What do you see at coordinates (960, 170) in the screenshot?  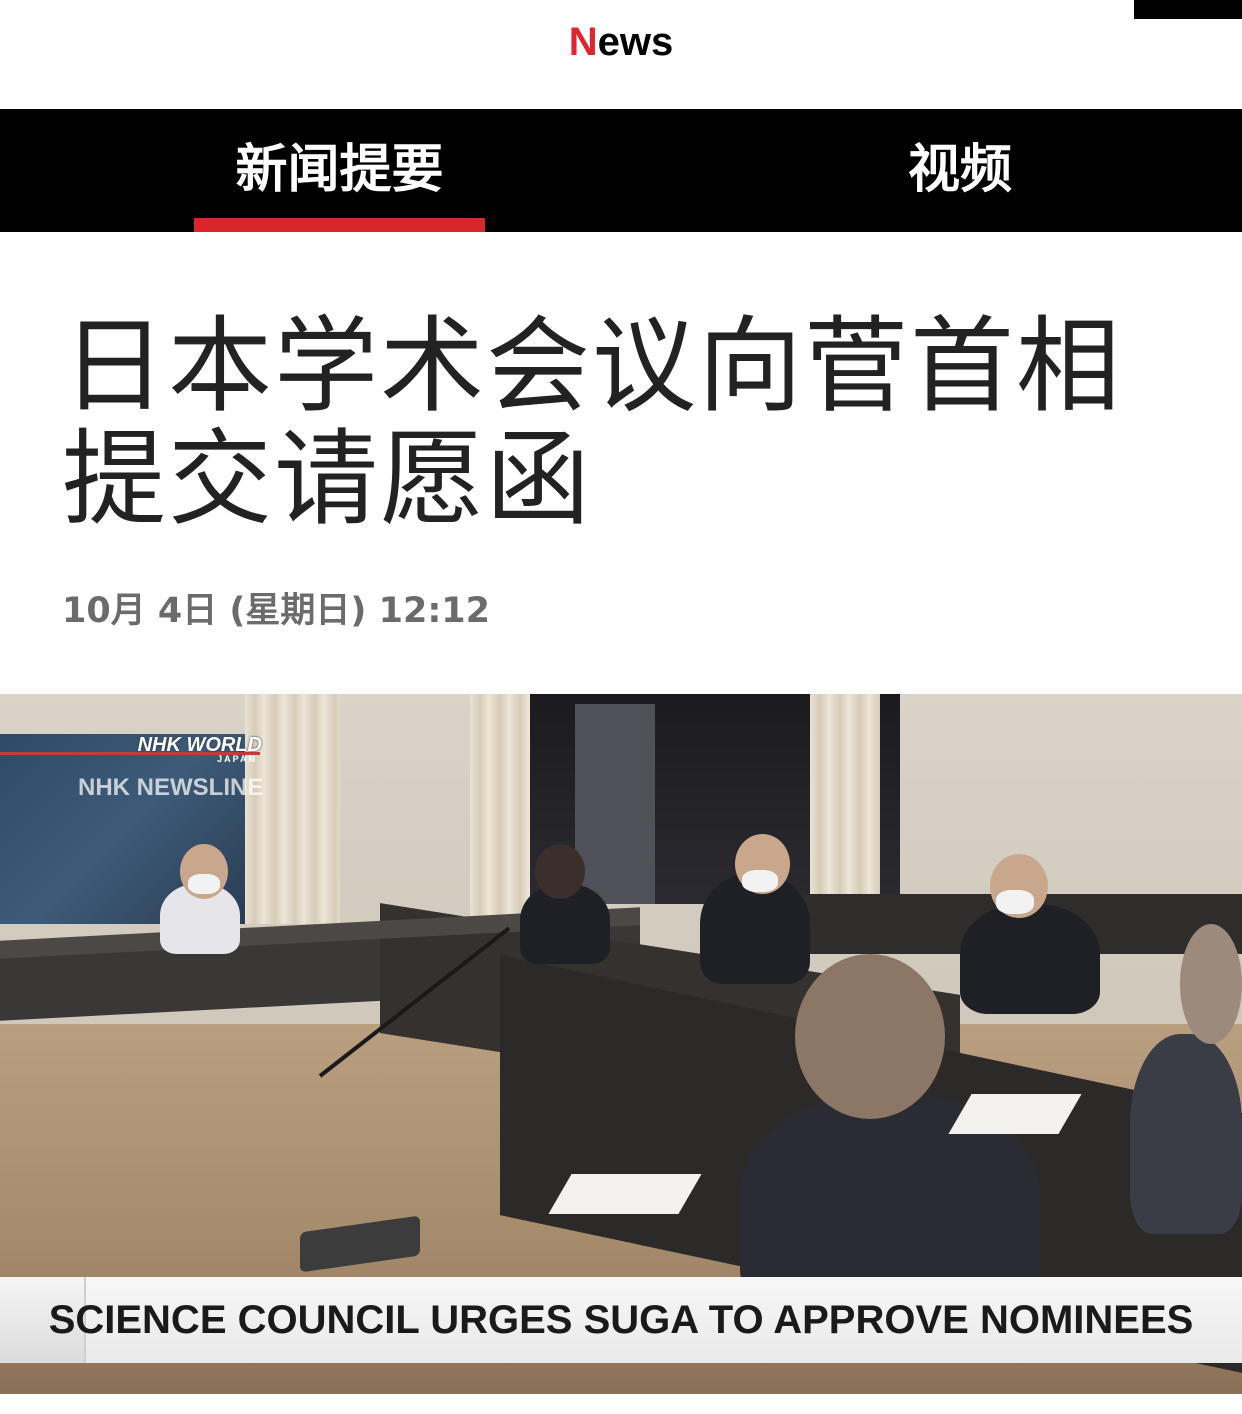 I see `tab-video: 视频` at bounding box center [960, 170].